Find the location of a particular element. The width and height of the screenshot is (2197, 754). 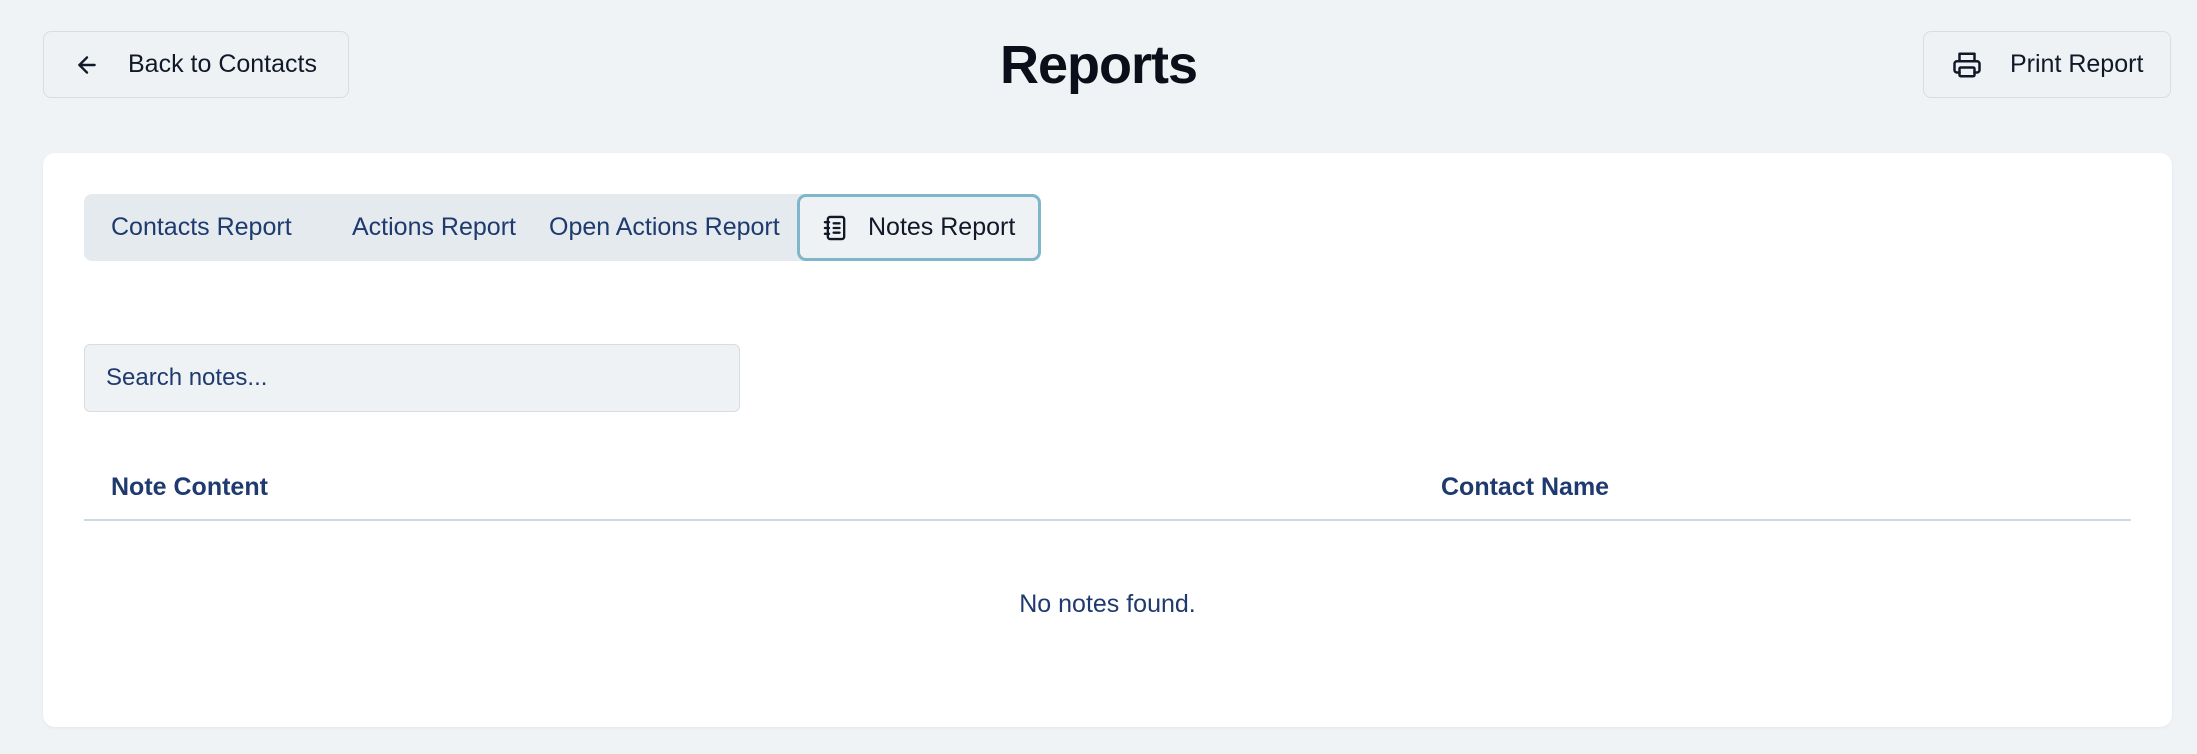

empty-state-message: No notes found. is located at coordinates (1107, 604).